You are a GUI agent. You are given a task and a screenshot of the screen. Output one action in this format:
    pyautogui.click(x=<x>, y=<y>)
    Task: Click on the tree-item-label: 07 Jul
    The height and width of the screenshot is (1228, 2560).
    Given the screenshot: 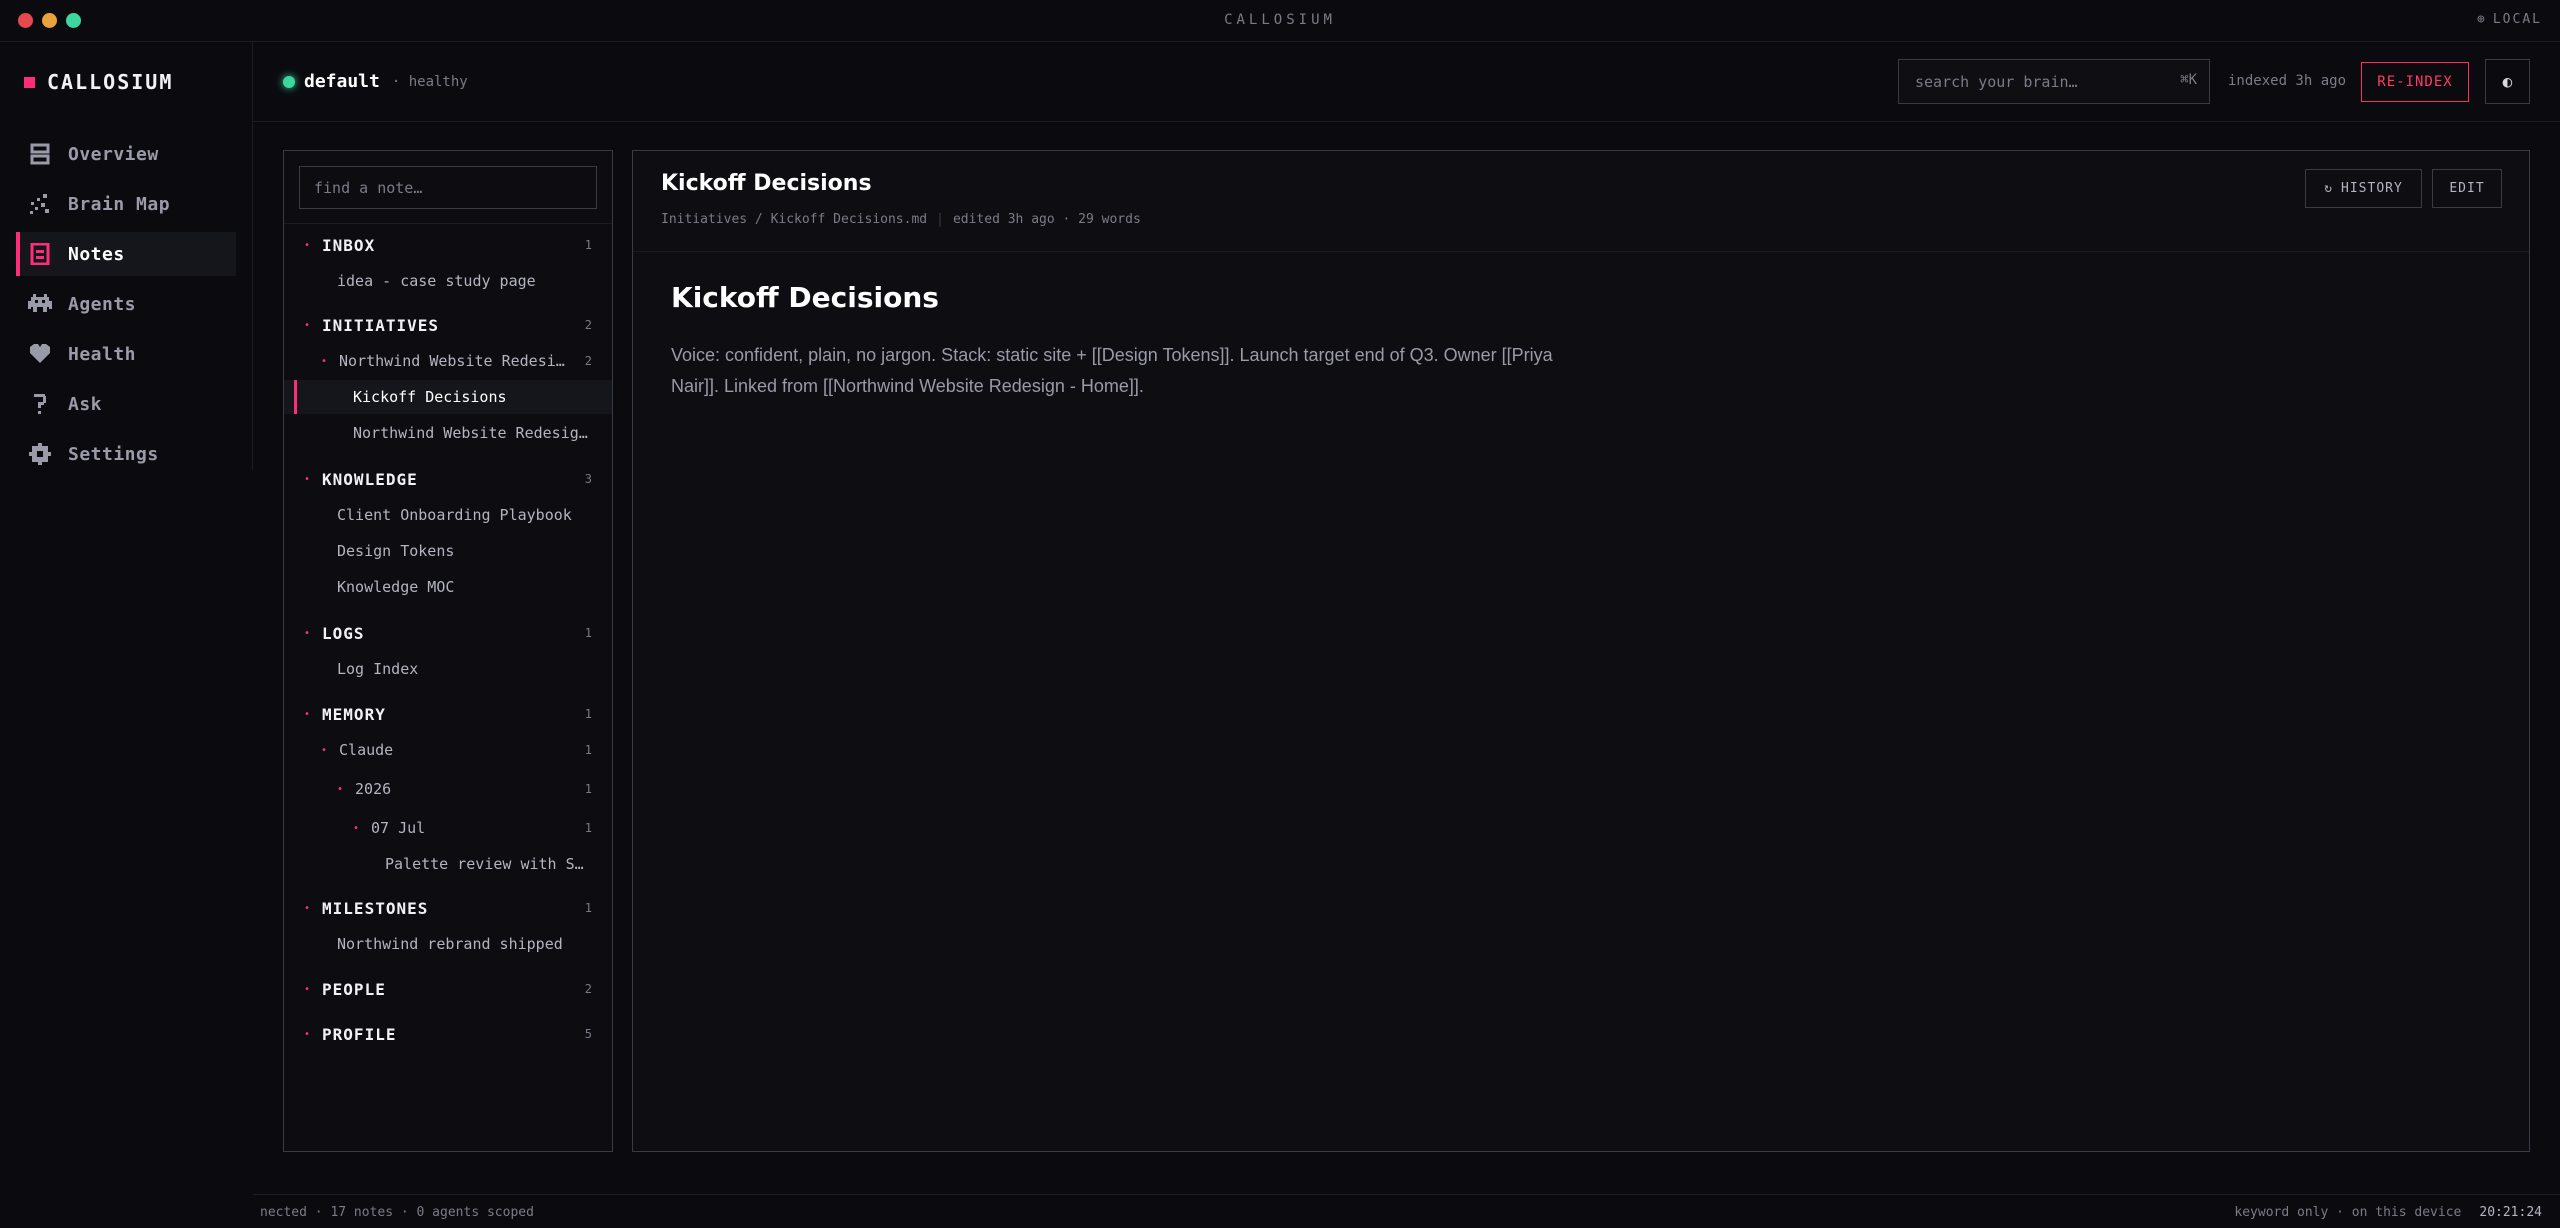 What is the action you would take?
    pyautogui.click(x=398, y=828)
    